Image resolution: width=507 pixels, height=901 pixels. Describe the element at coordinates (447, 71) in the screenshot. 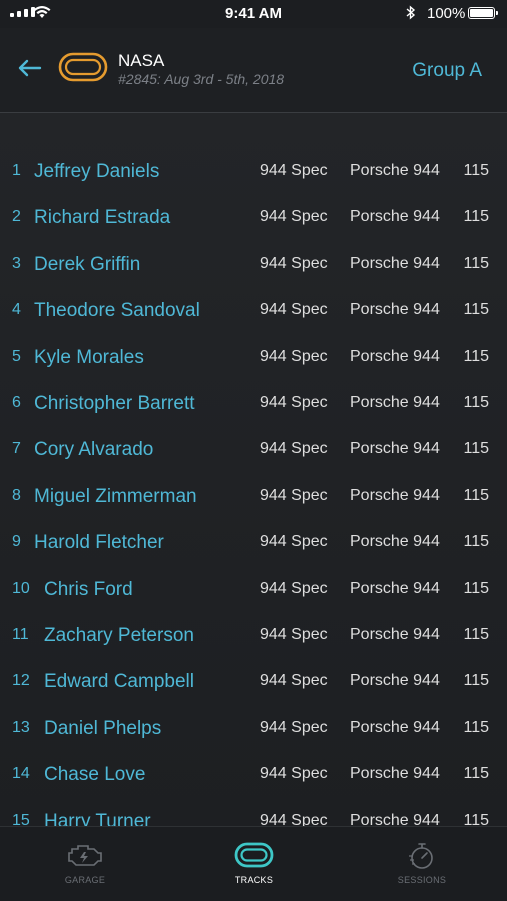

I see `group-selector-button: Group A` at that location.